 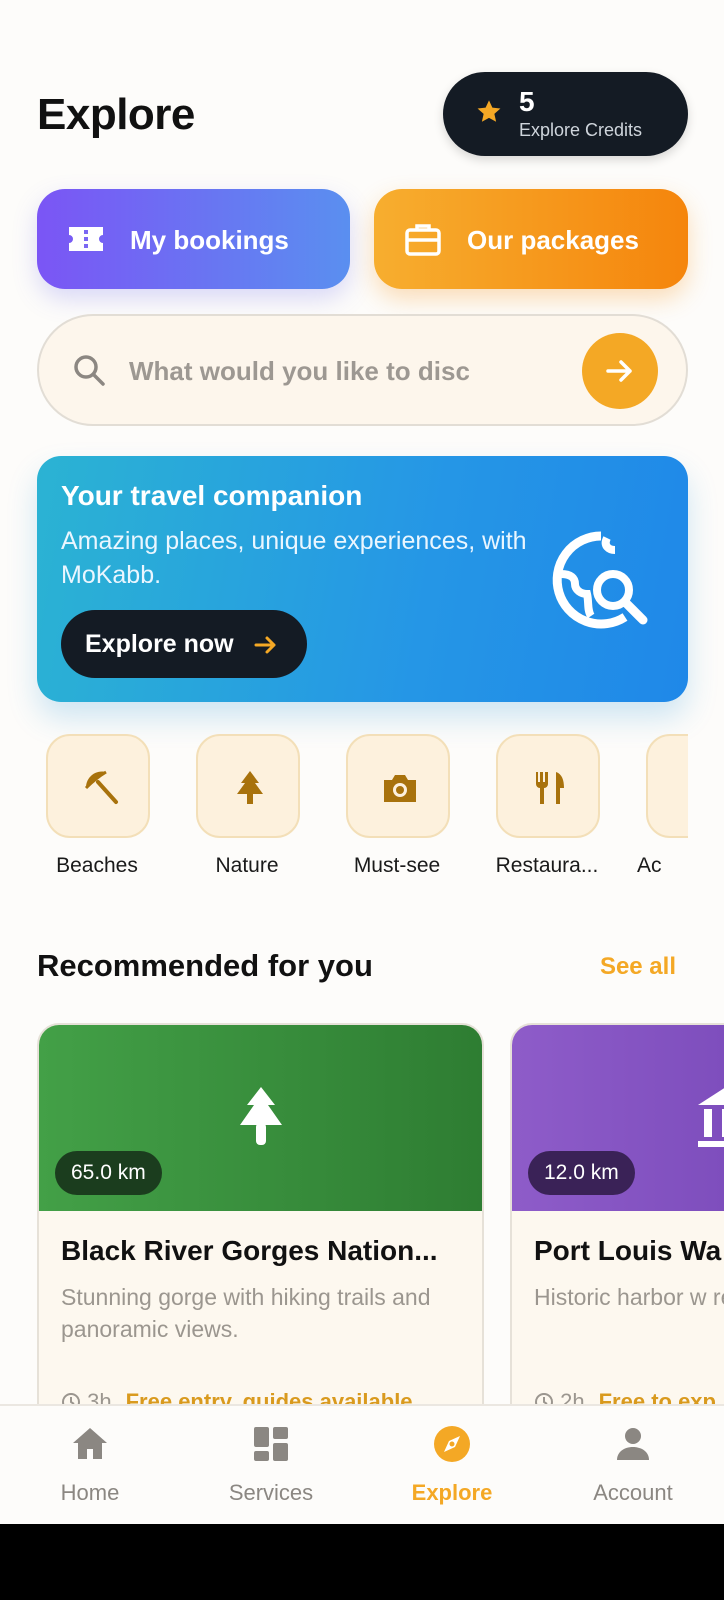 I want to click on search-submit-button, so click(x=620, y=371).